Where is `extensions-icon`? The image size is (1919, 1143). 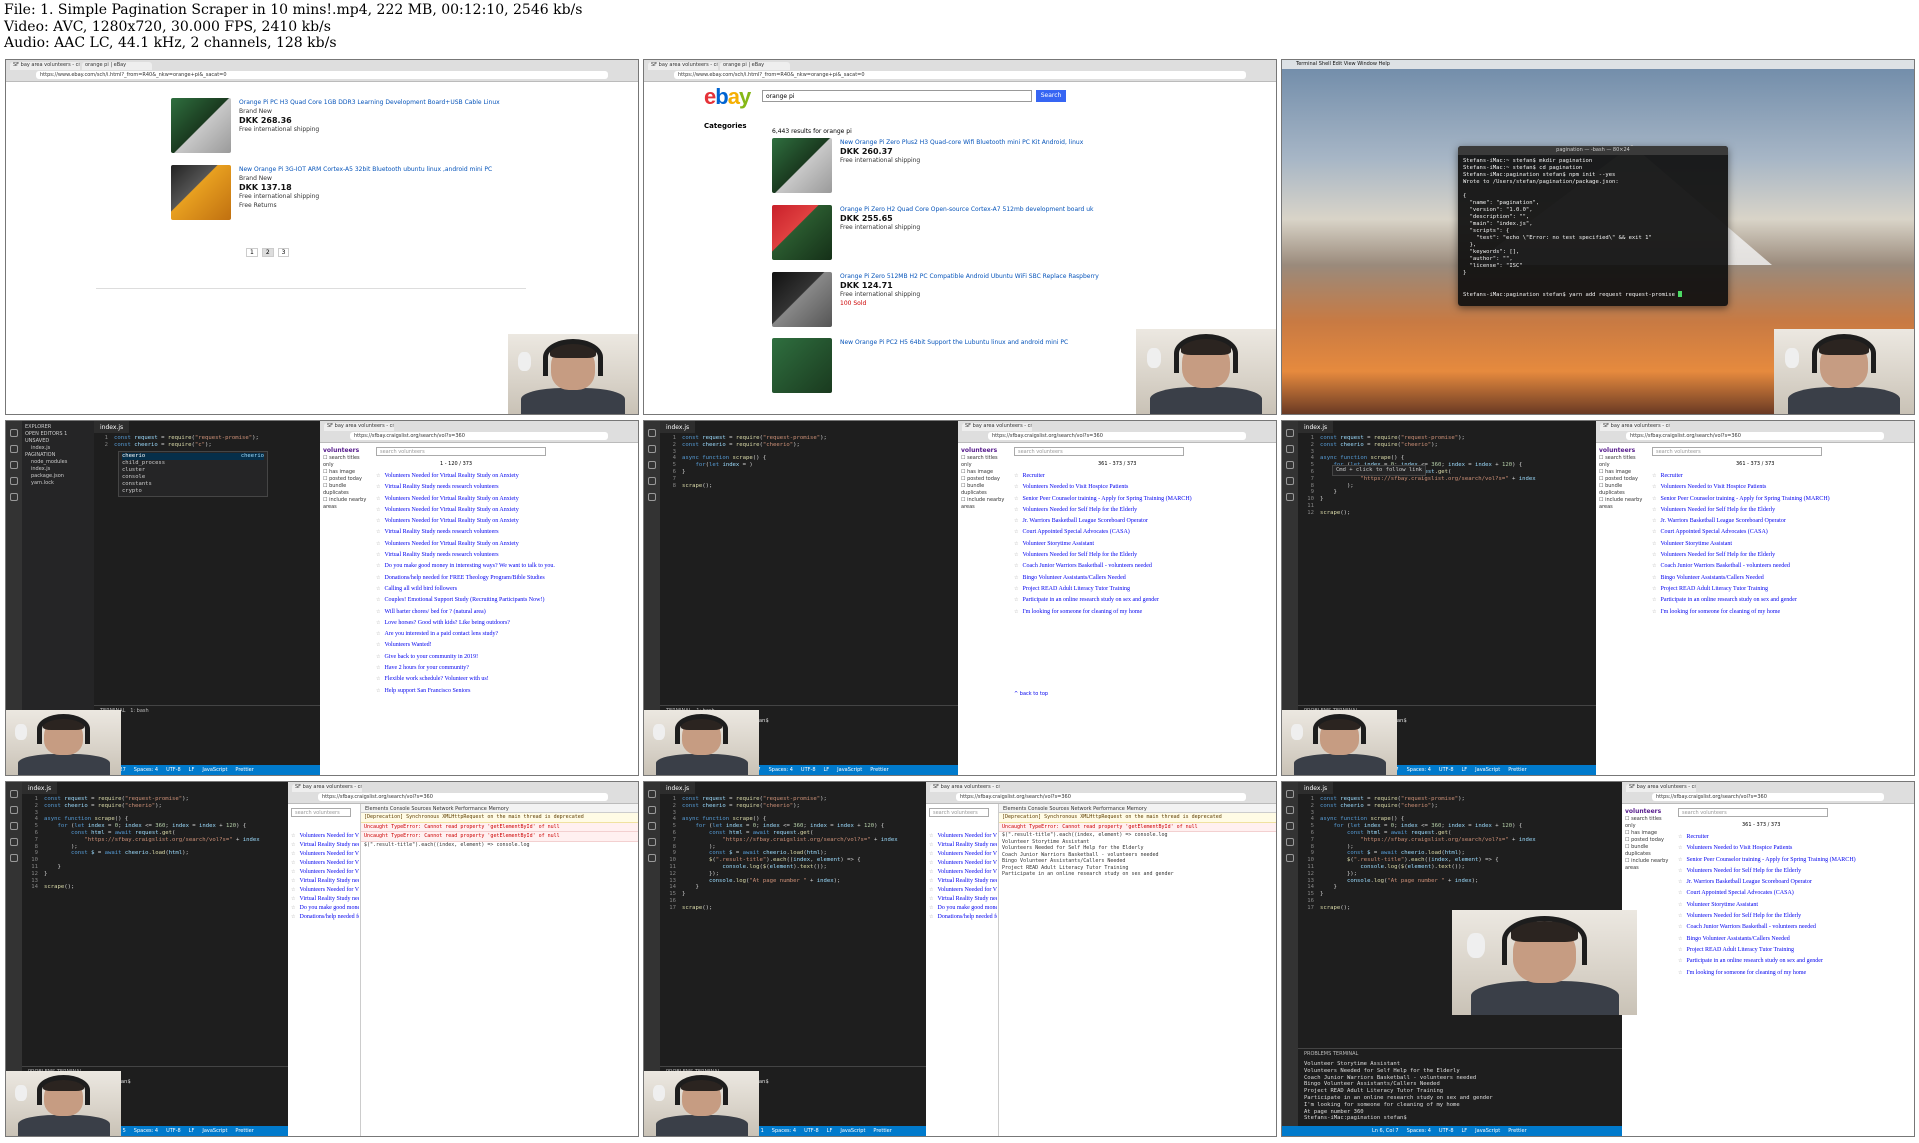
extensions-icon is located at coordinates (14, 858).